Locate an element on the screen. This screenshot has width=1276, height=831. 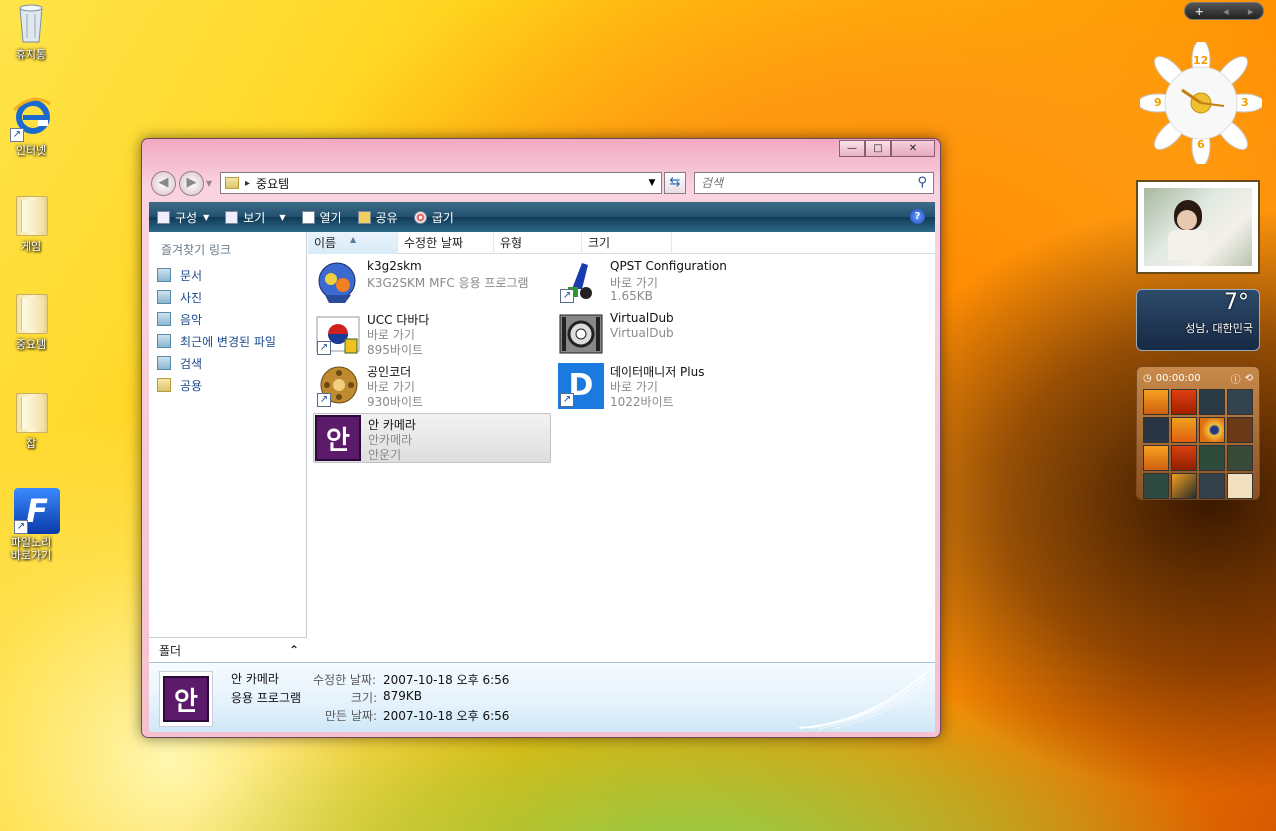
file-name: k3g2skm is located at coordinates (394, 266).